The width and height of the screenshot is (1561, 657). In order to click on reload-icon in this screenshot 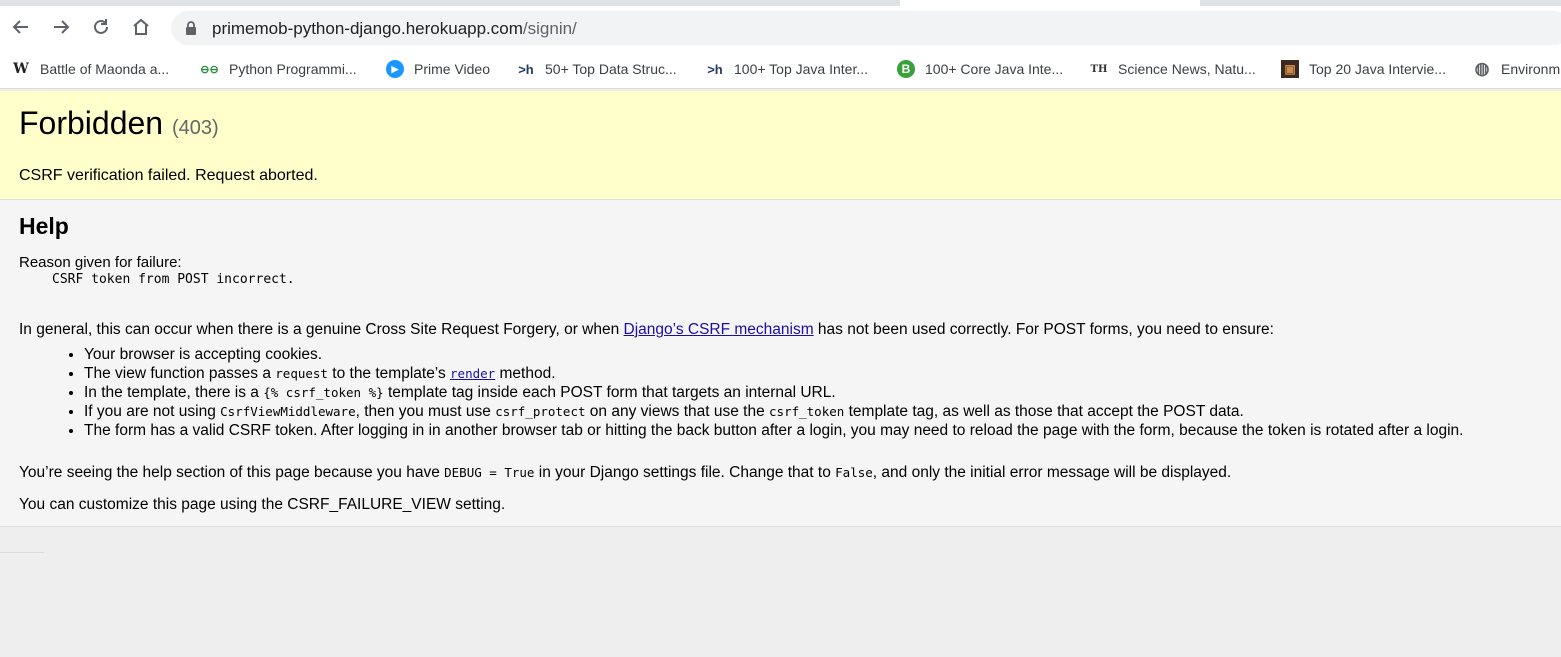, I will do `click(101, 26)`.